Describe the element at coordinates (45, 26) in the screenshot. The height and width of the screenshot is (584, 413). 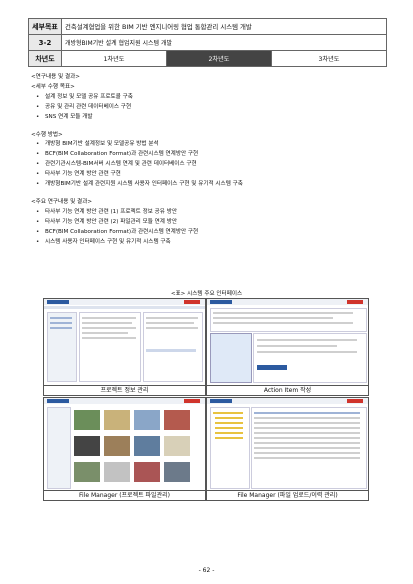
I see `task-label: 세부목표` at that location.